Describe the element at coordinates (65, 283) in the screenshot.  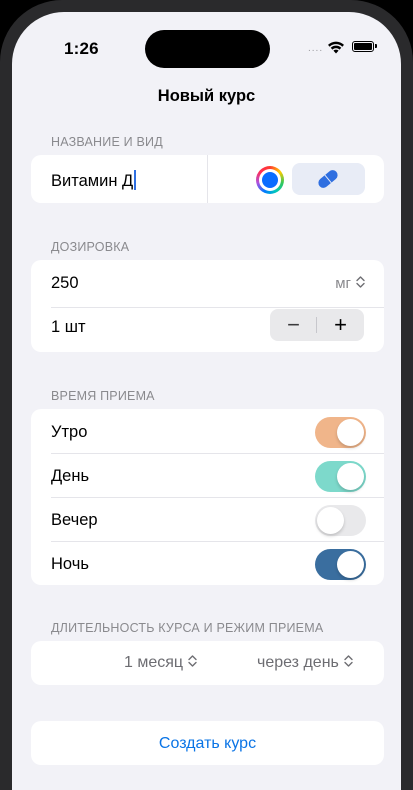
I see `dosage-amount-field: 250` at that location.